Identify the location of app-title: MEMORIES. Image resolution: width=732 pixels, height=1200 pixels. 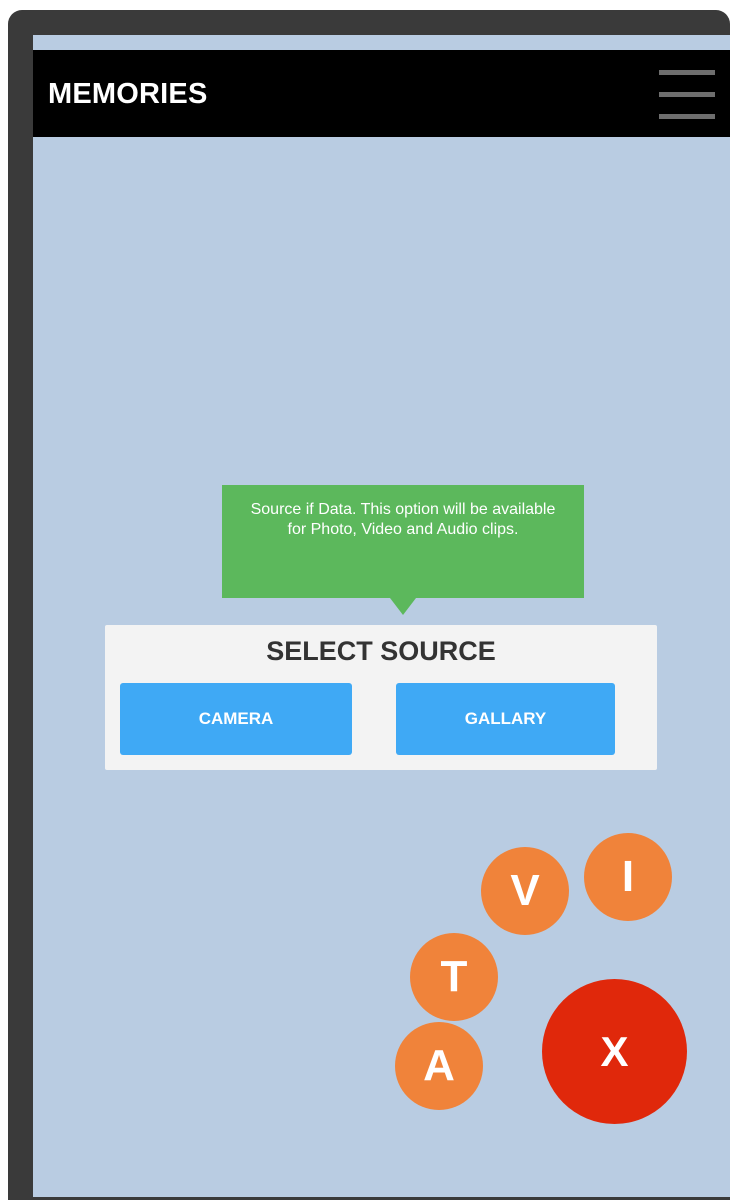
(128, 94).